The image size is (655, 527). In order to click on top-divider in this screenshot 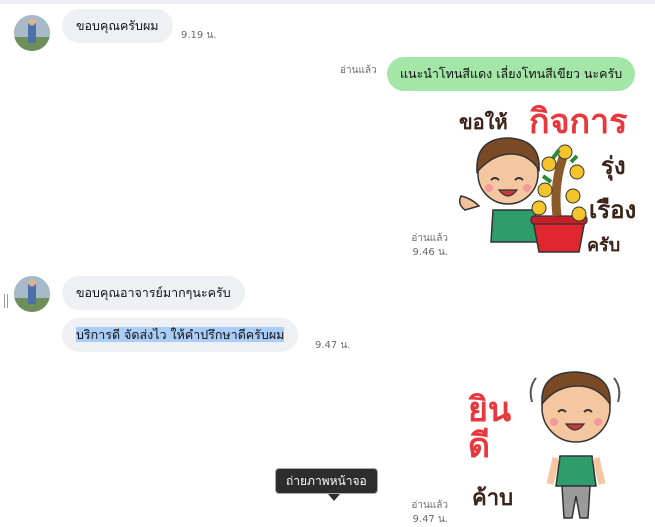, I will do `click(327, 2)`.